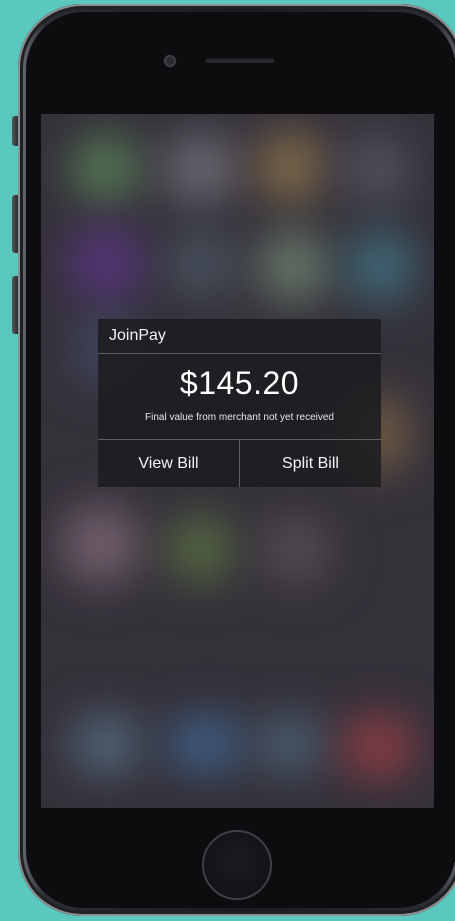  What do you see at coordinates (310, 463) in the screenshot?
I see `split-bill-button: Split Bill` at bounding box center [310, 463].